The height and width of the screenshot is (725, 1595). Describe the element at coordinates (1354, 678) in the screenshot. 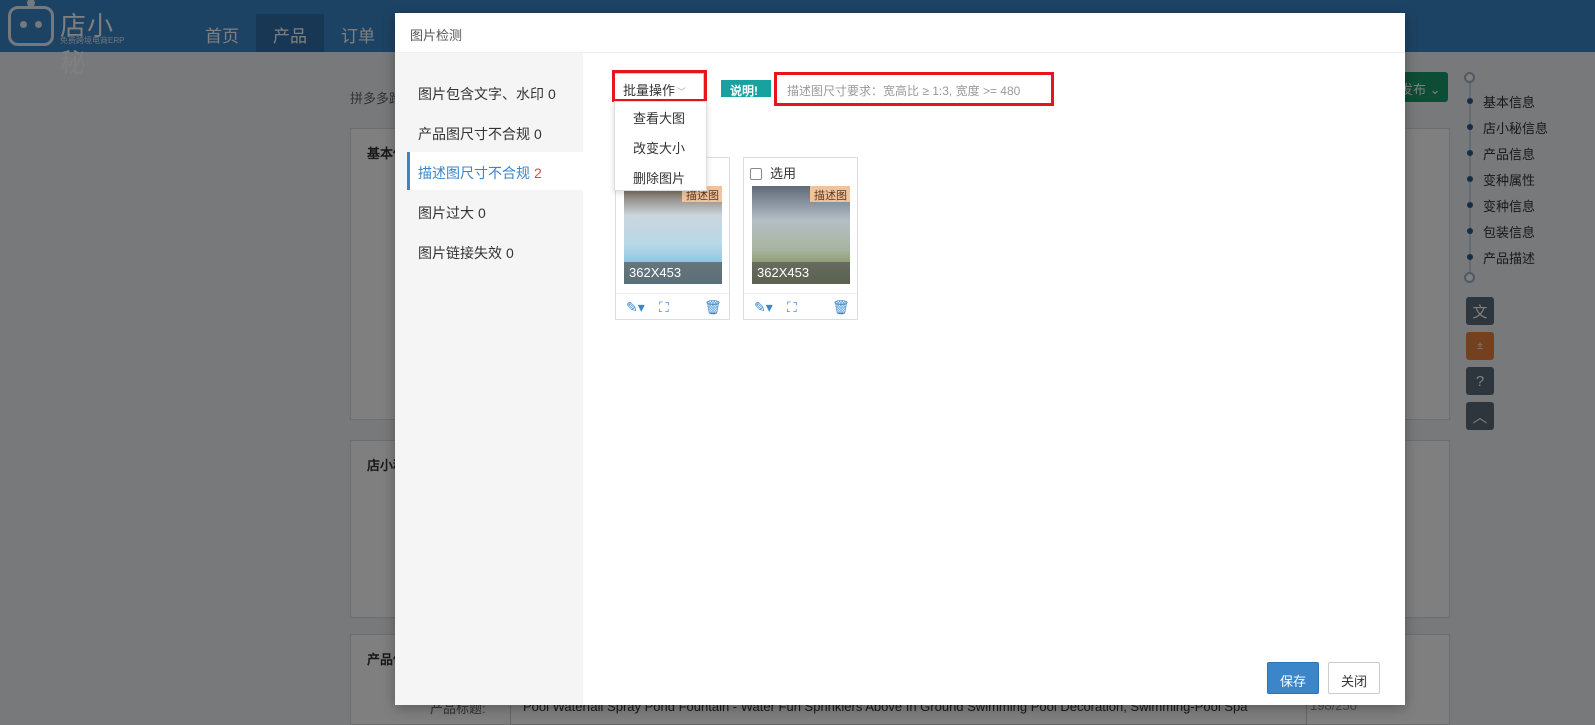

I see `close-button: 关闭` at that location.